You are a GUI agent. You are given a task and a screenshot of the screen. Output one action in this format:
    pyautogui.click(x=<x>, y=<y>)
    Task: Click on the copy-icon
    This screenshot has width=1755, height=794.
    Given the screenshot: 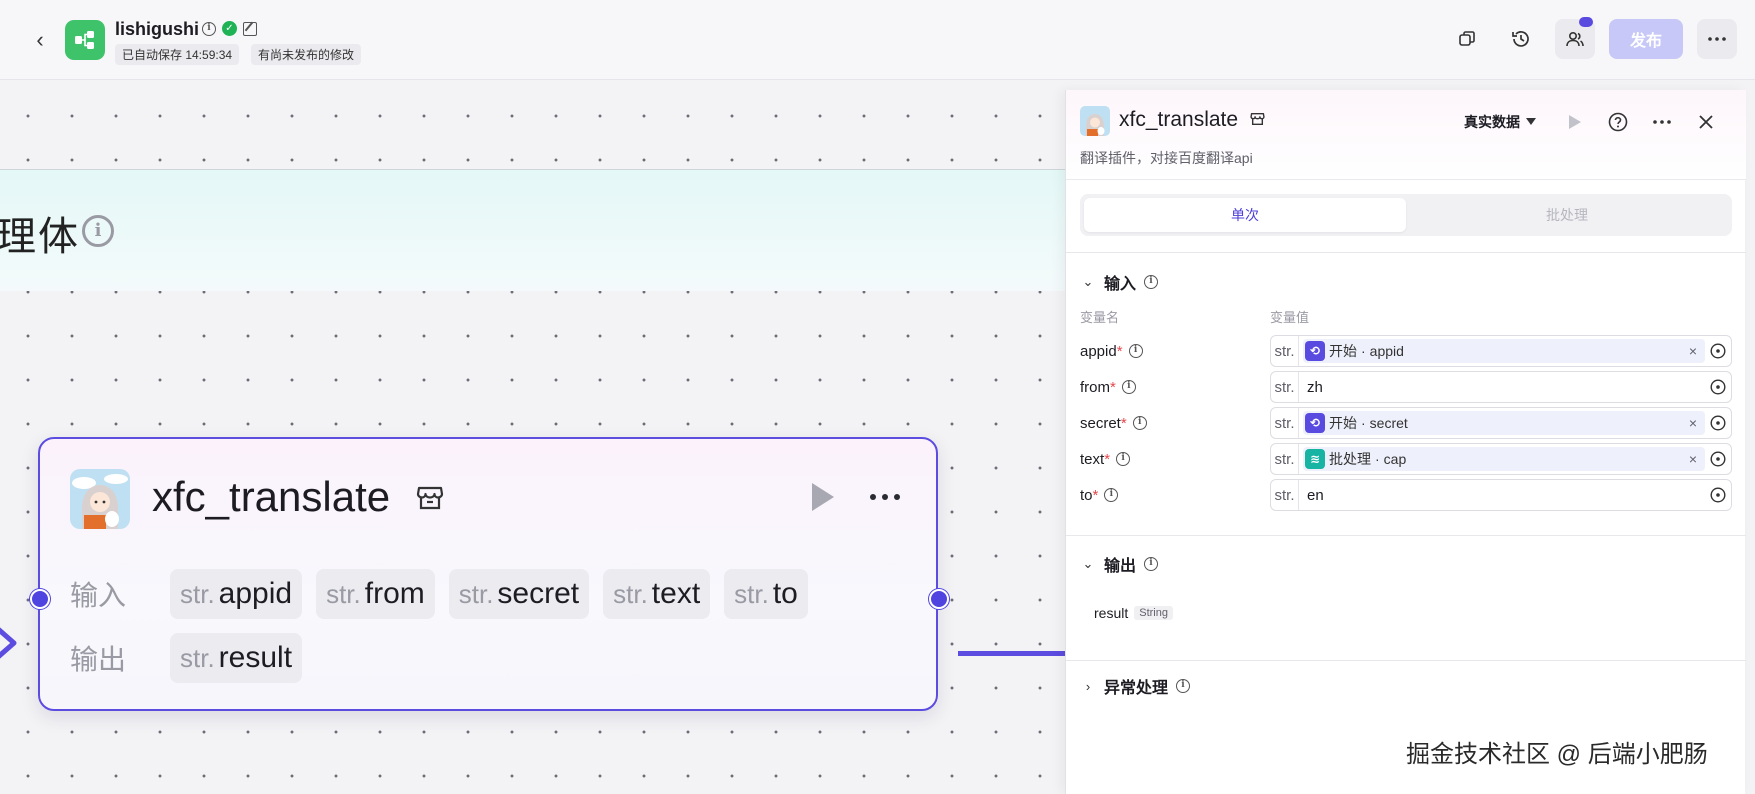 What is the action you would take?
    pyautogui.click(x=1467, y=39)
    